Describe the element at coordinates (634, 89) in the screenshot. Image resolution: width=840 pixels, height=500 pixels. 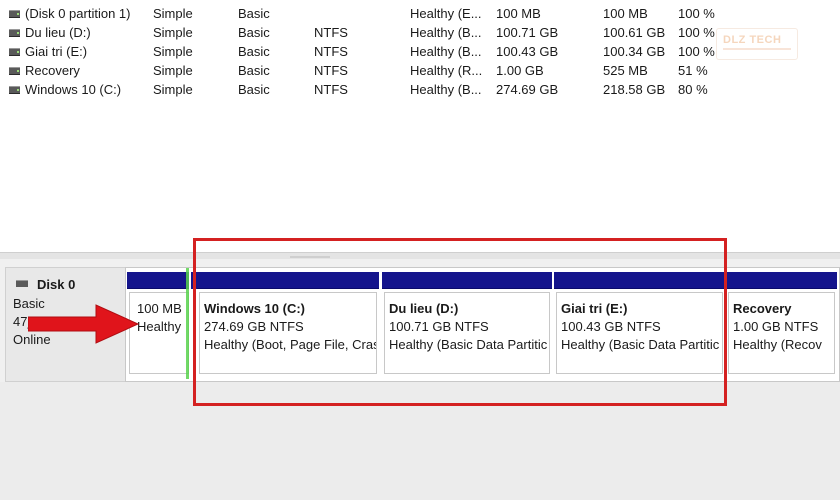
I see `volume-free-space: 218.58 GB` at that location.